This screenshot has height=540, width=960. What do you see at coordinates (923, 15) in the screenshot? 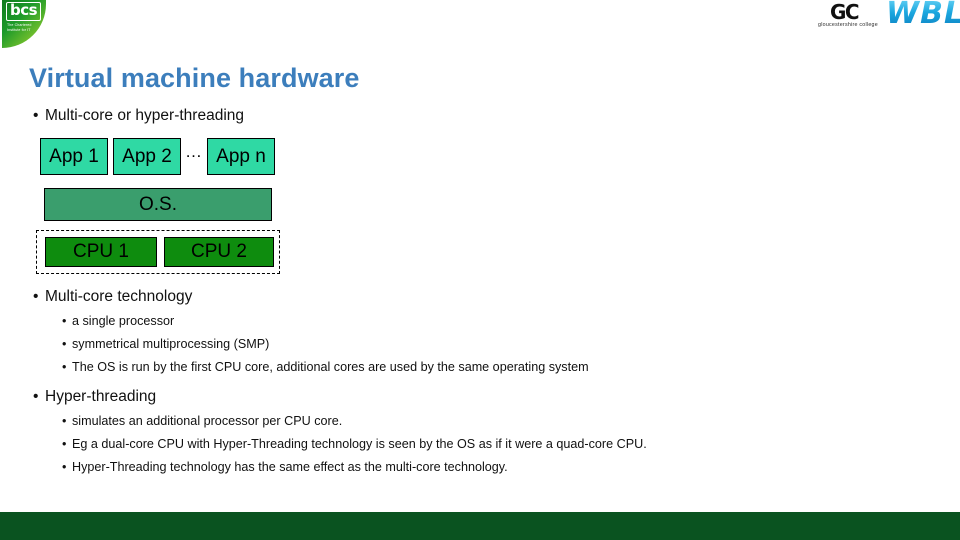
I see `wbl-logo: WBL` at bounding box center [923, 15].